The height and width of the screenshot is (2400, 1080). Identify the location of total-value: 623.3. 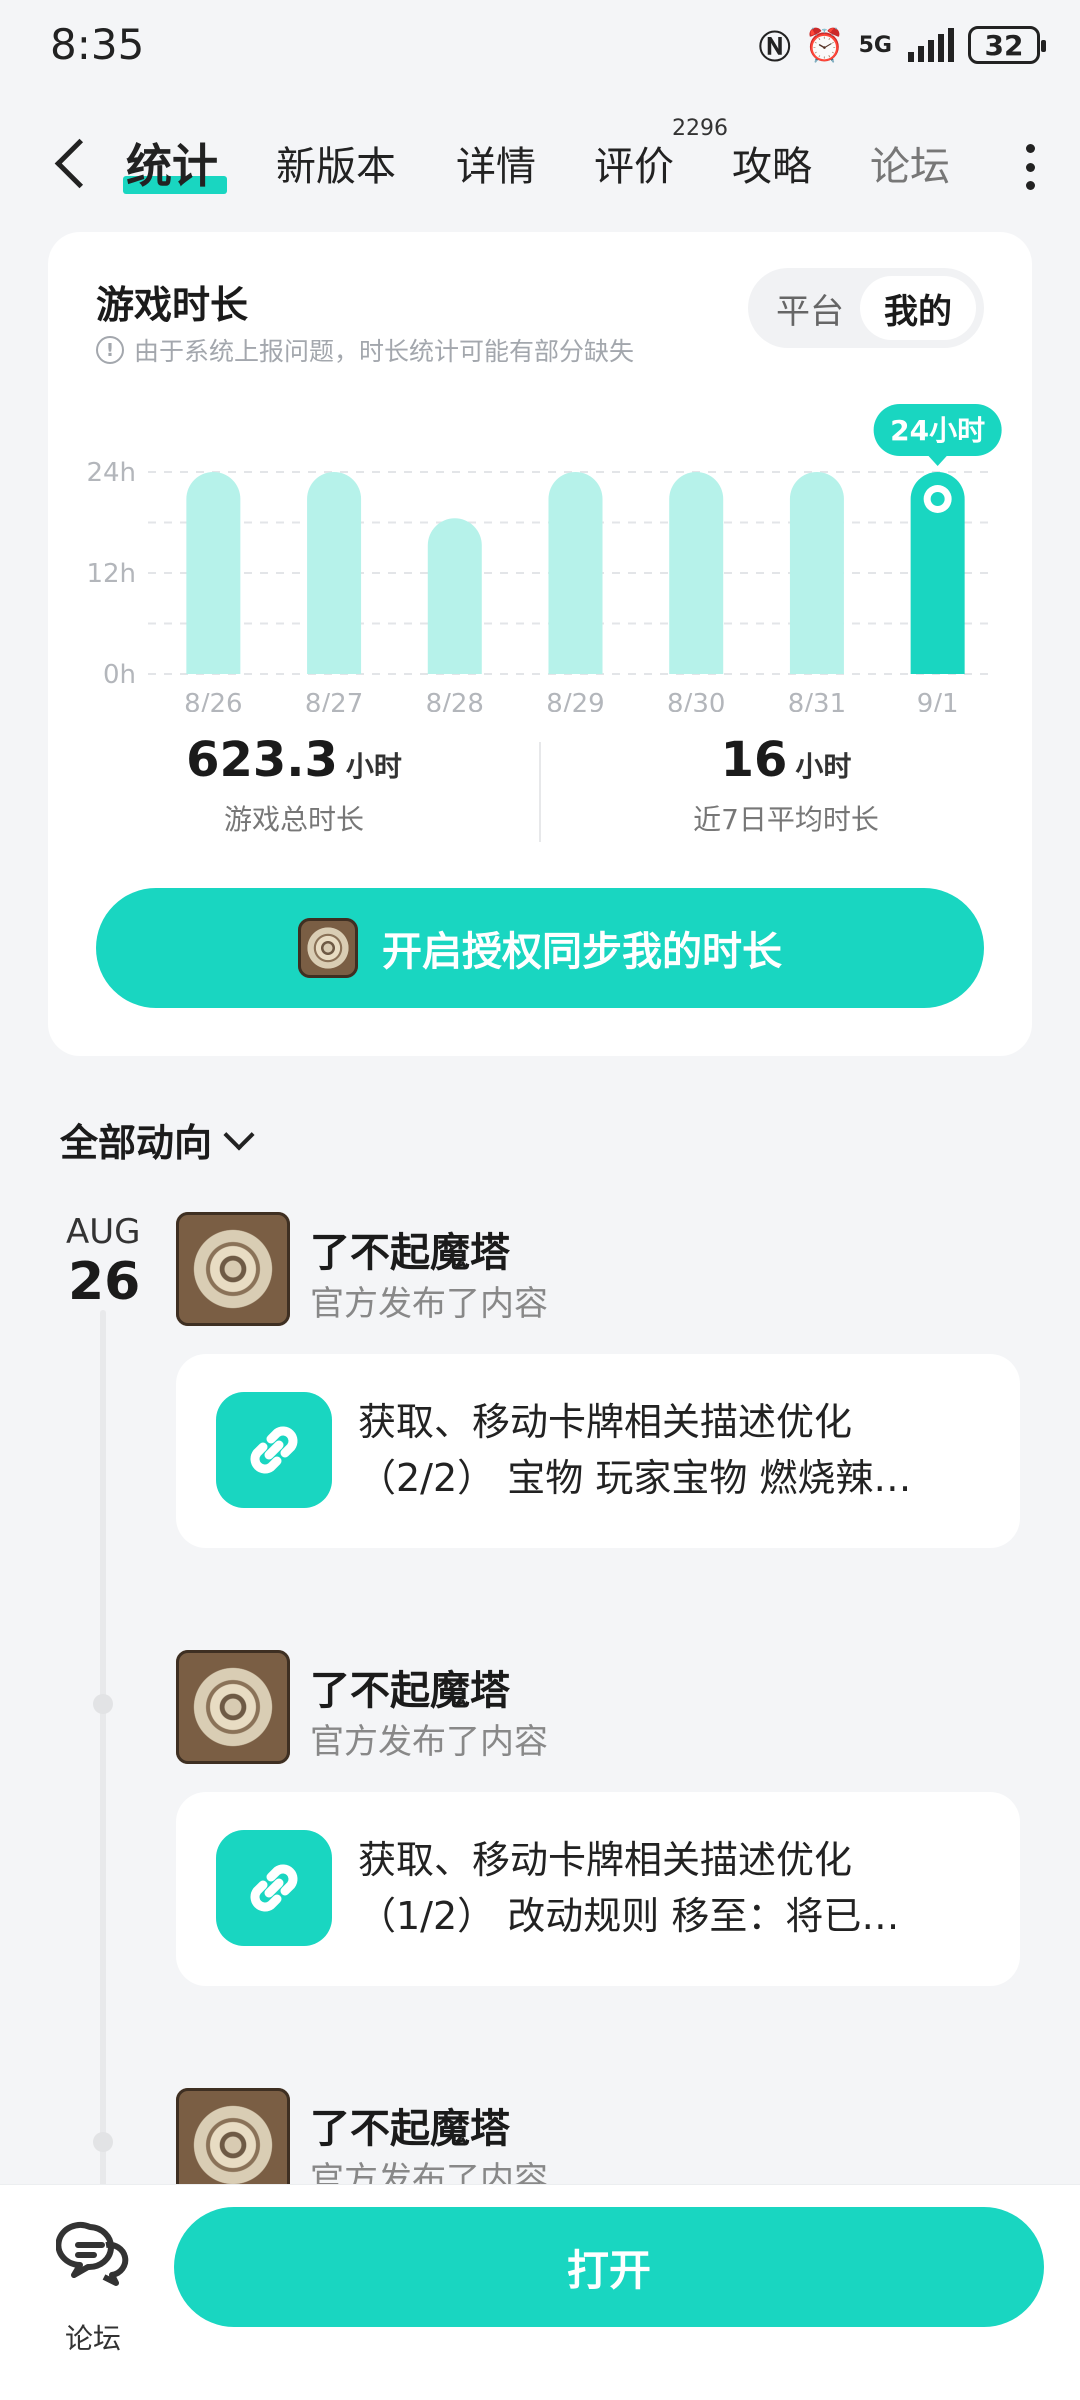
(262, 760).